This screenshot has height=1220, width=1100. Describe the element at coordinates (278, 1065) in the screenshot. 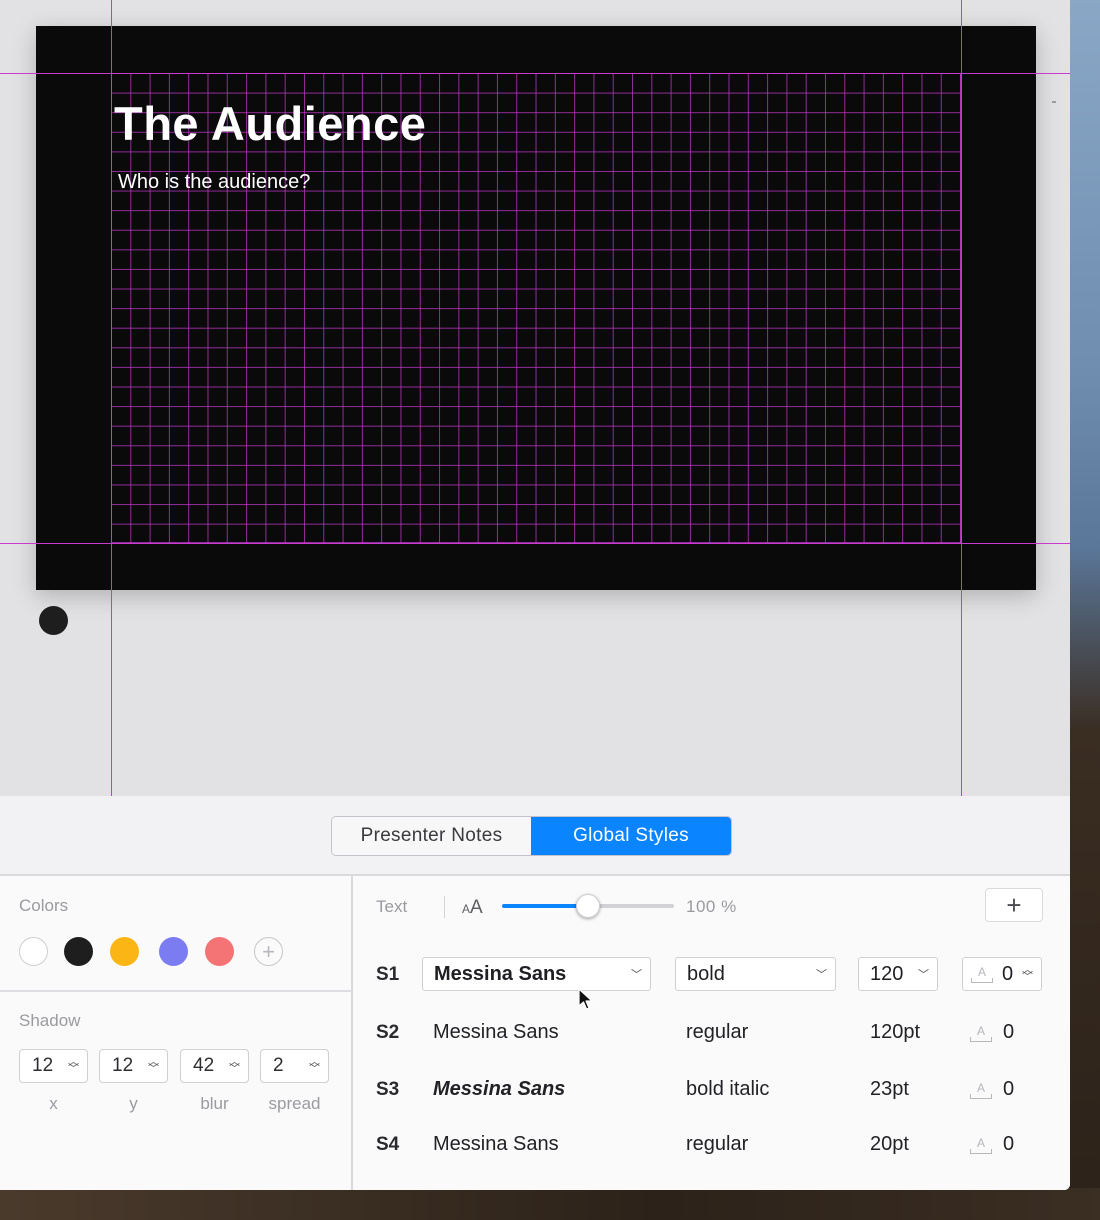

I see `shadow-spread-value: 2` at that location.